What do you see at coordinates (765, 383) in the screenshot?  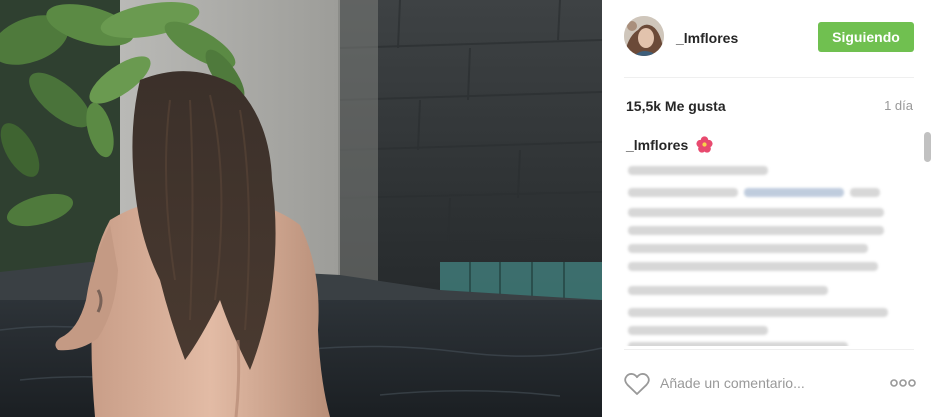 I see `comment-input` at bounding box center [765, 383].